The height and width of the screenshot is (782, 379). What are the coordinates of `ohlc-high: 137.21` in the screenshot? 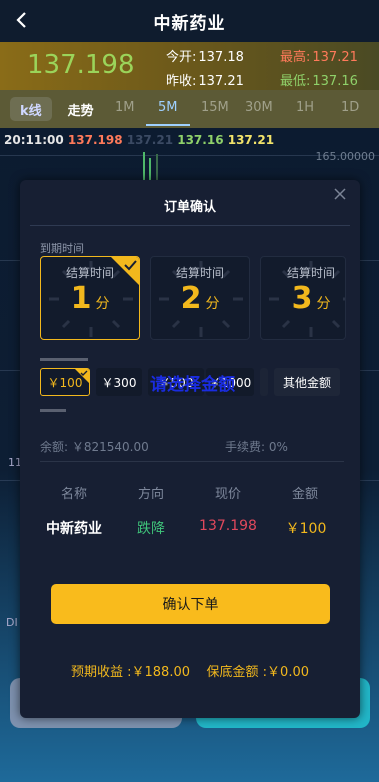 It's located at (150, 140).